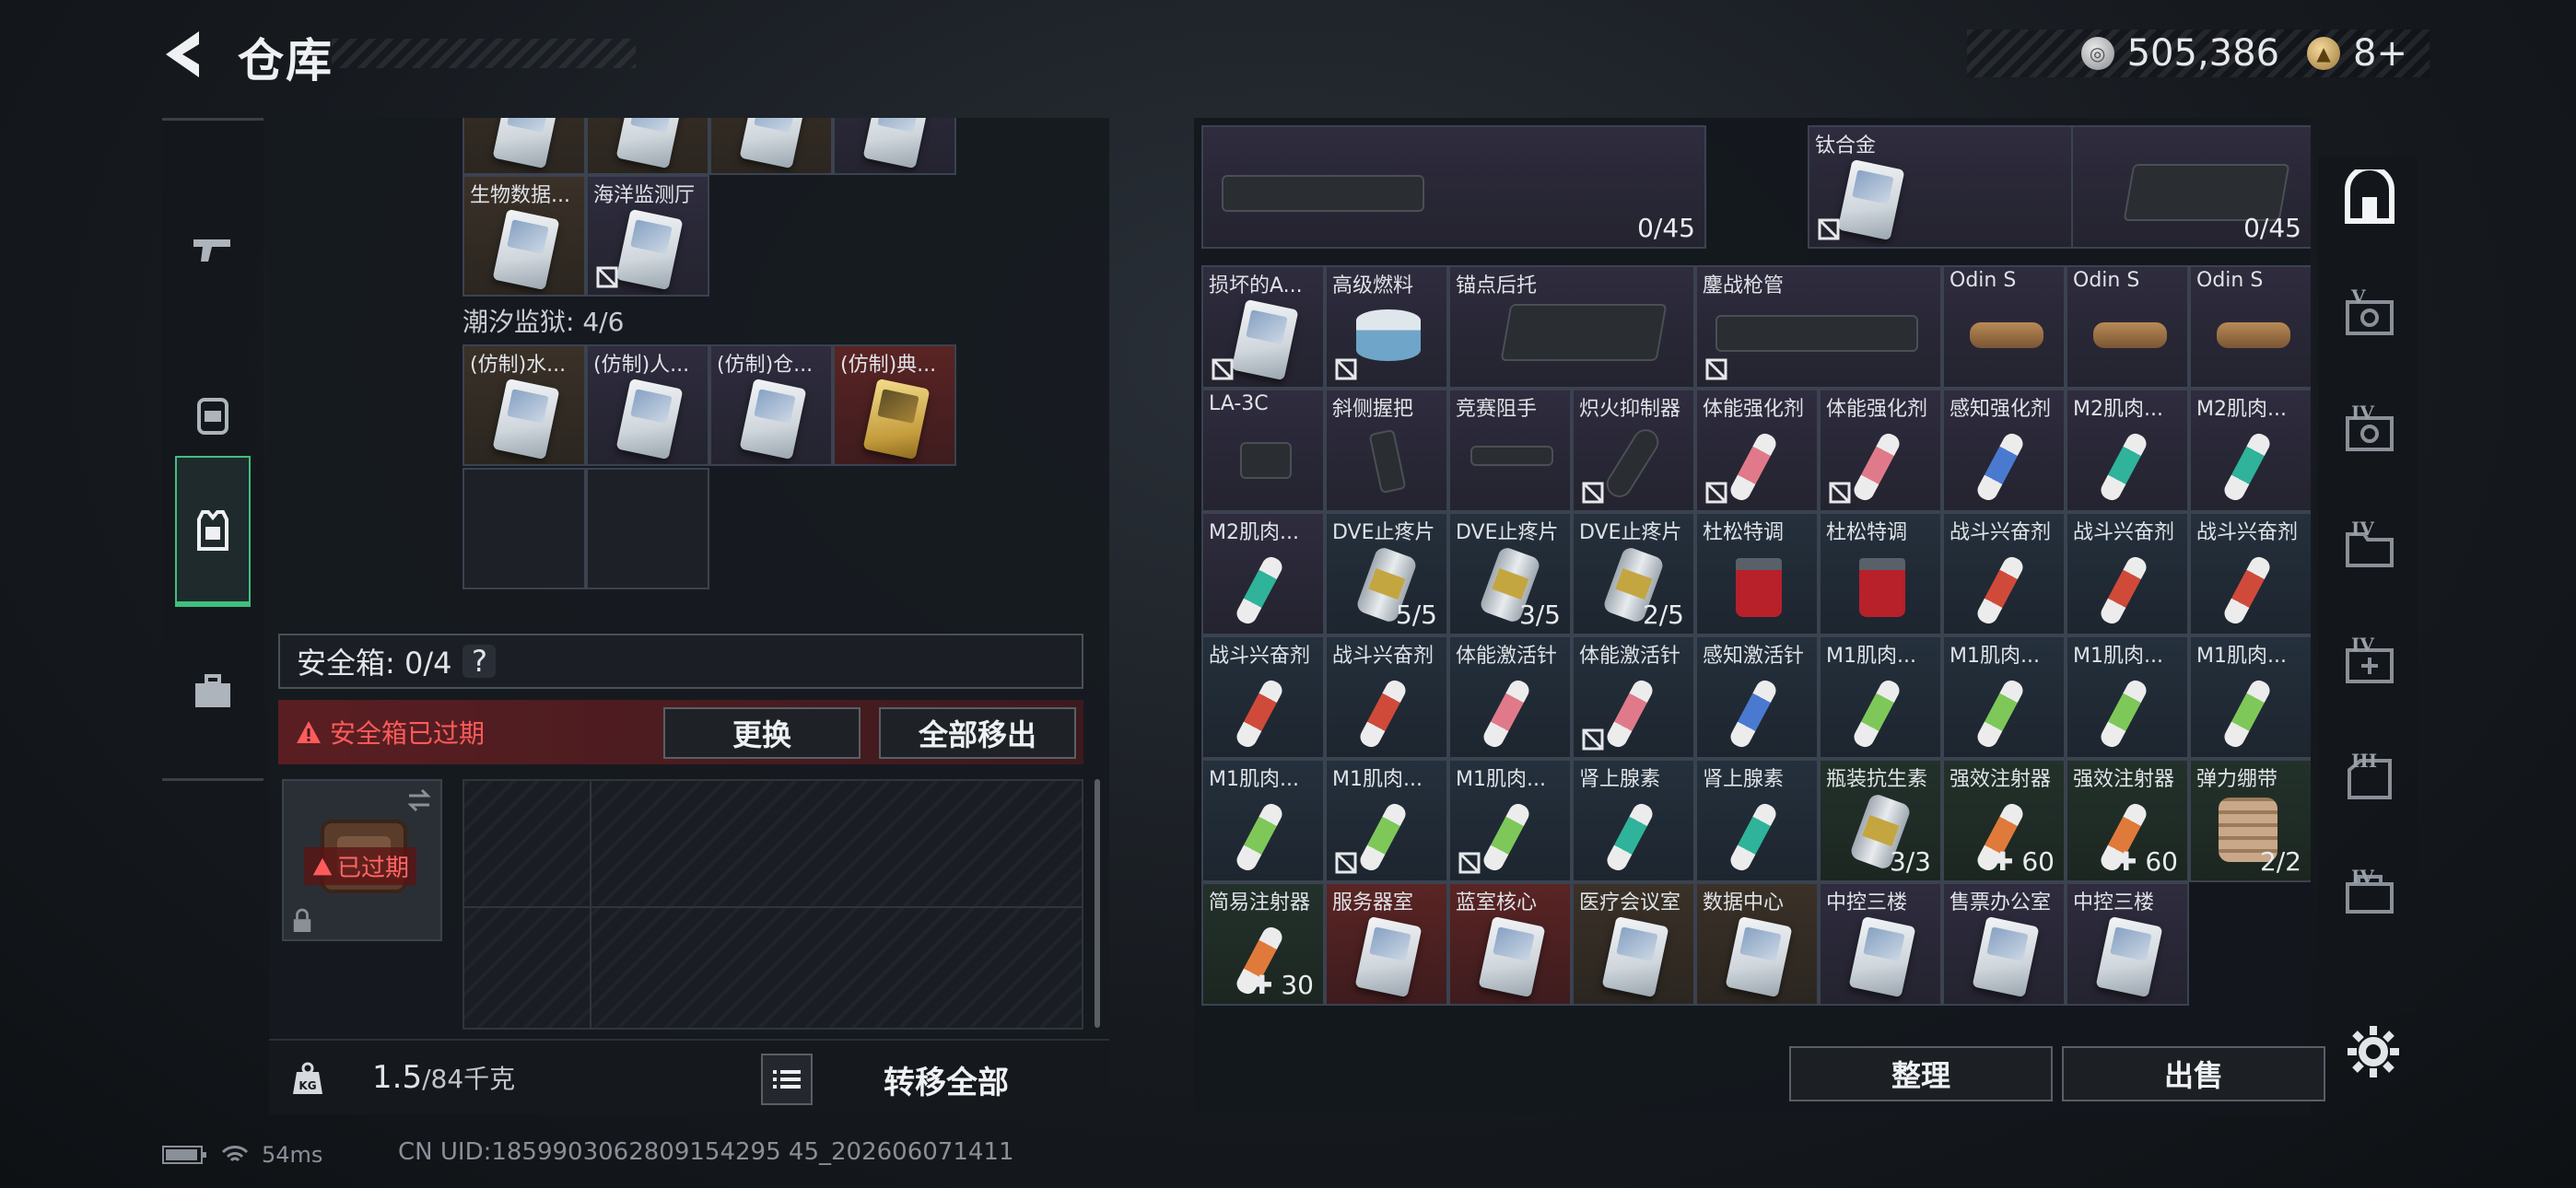 This screenshot has height=1188, width=2576. Describe the element at coordinates (1282, 985) in the screenshot. I see `heal-amount: ✚ 30` at that location.